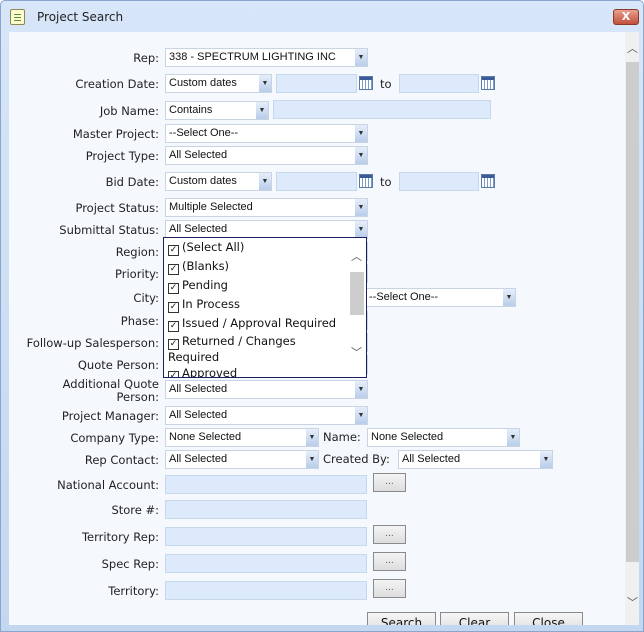 The height and width of the screenshot is (632, 644). Describe the element at coordinates (382, 109) in the screenshot. I see `job-name-input` at that location.